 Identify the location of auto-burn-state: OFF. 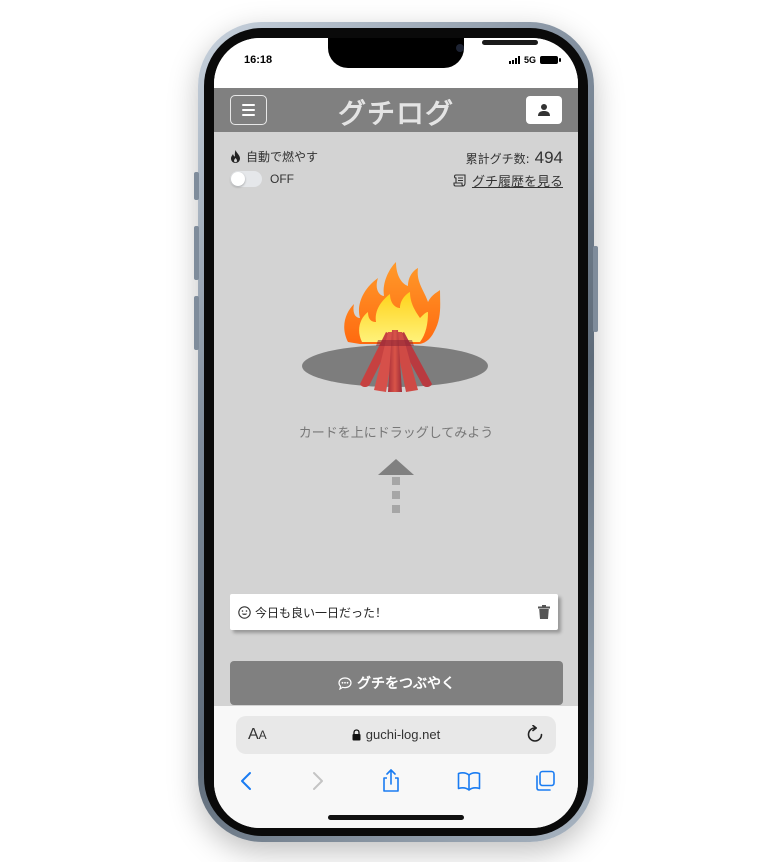
(282, 179).